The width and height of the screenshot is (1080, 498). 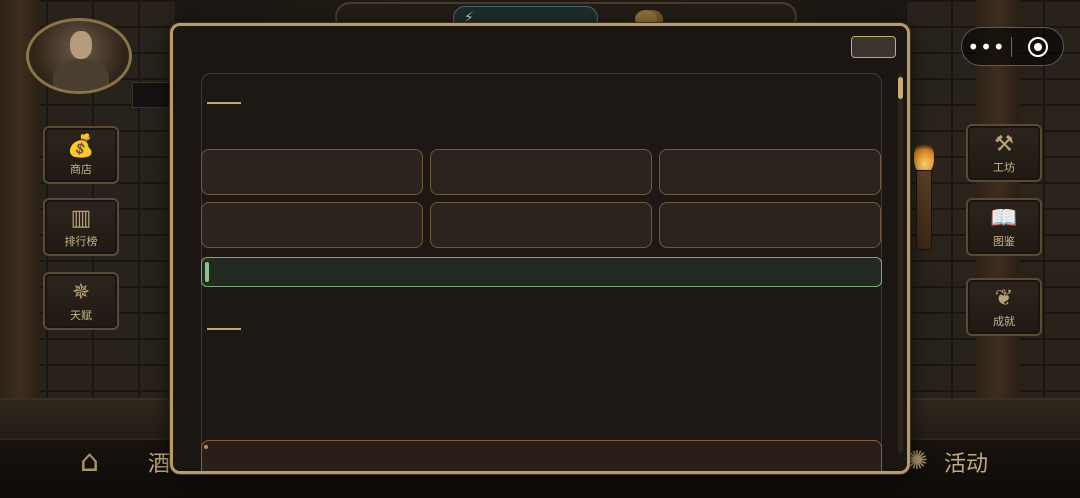 What do you see at coordinates (206, 447) in the screenshot?
I see `warning-indicator` at bounding box center [206, 447].